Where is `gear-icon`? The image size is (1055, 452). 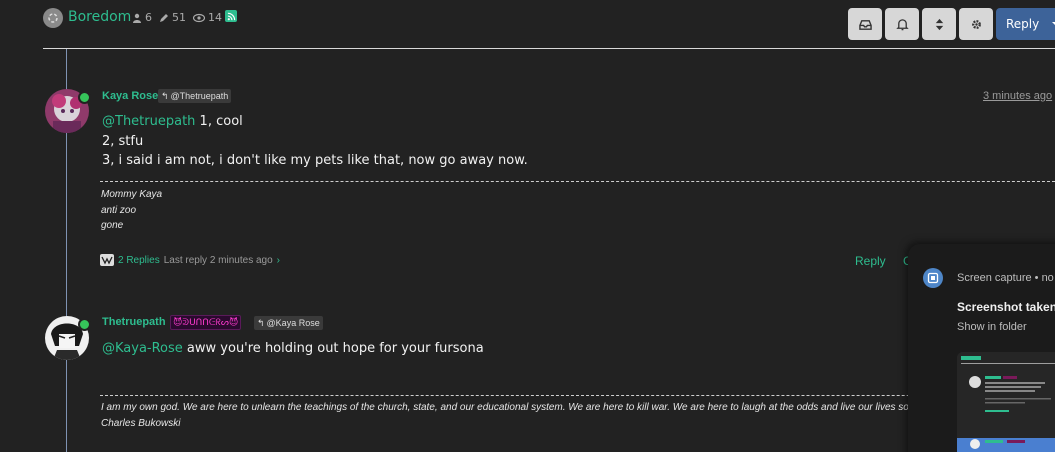 gear-icon is located at coordinates (976, 24).